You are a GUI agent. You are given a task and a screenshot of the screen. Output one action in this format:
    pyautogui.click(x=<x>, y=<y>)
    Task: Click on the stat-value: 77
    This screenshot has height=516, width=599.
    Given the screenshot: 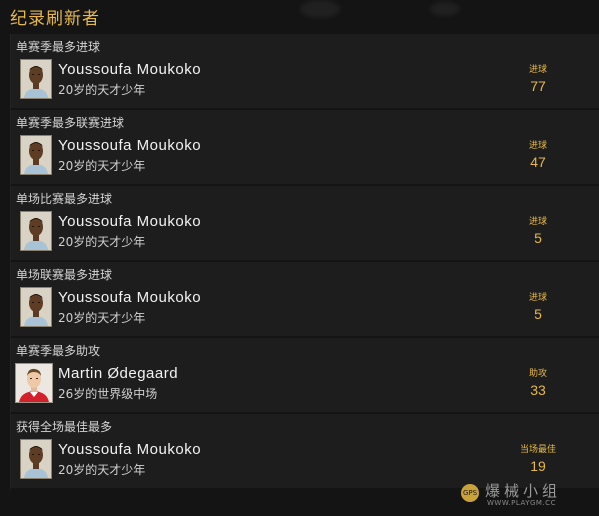 What is the action you would take?
    pyautogui.click(x=538, y=86)
    